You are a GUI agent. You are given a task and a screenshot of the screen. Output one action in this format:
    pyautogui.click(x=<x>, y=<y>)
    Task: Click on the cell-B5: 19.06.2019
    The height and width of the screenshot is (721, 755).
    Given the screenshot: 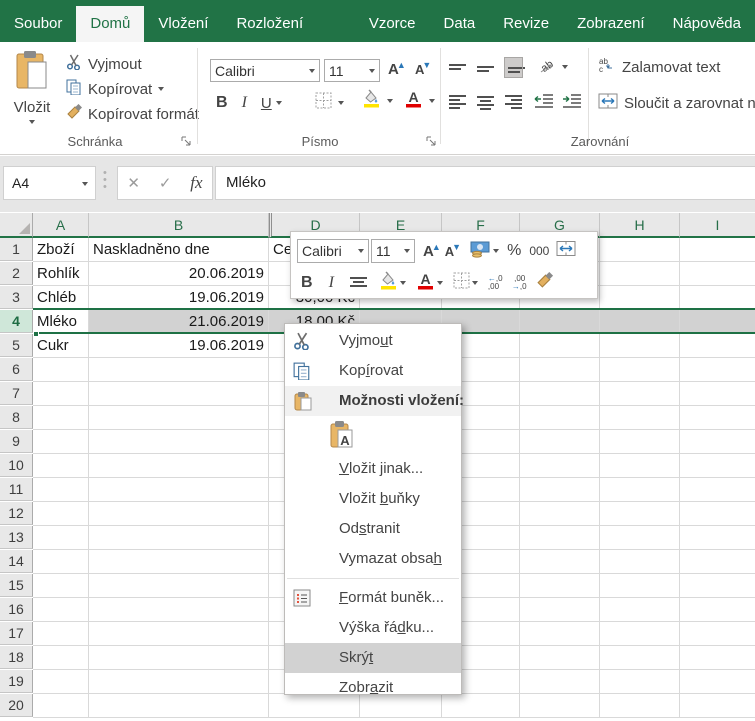 What is the action you would take?
    pyautogui.click(x=179, y=346)
    